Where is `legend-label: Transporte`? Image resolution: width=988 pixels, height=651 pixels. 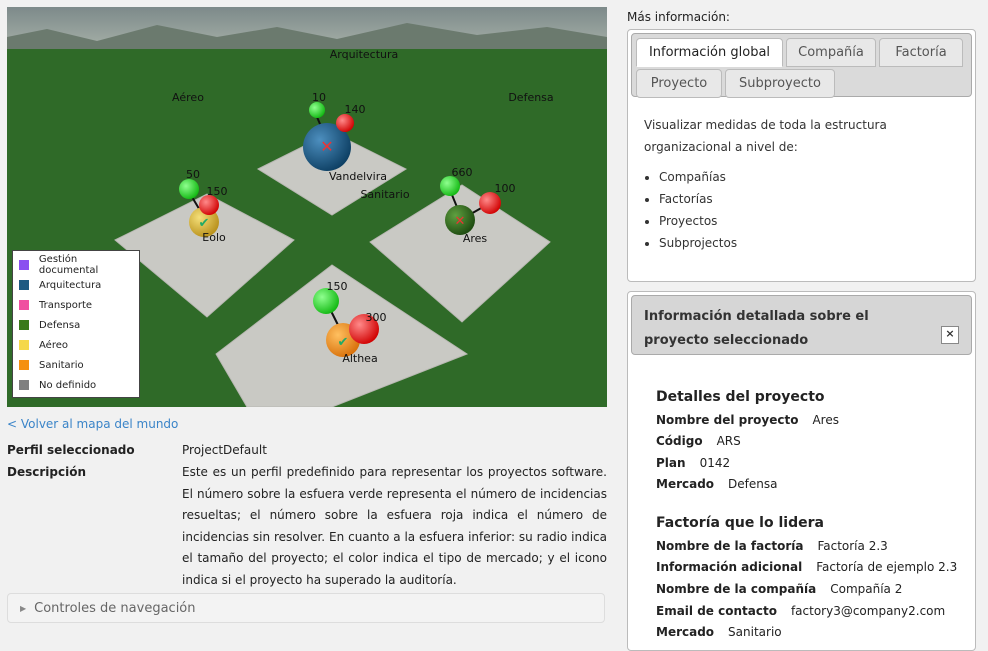 legend-label: Transporte is located at coordinates (66, 305).